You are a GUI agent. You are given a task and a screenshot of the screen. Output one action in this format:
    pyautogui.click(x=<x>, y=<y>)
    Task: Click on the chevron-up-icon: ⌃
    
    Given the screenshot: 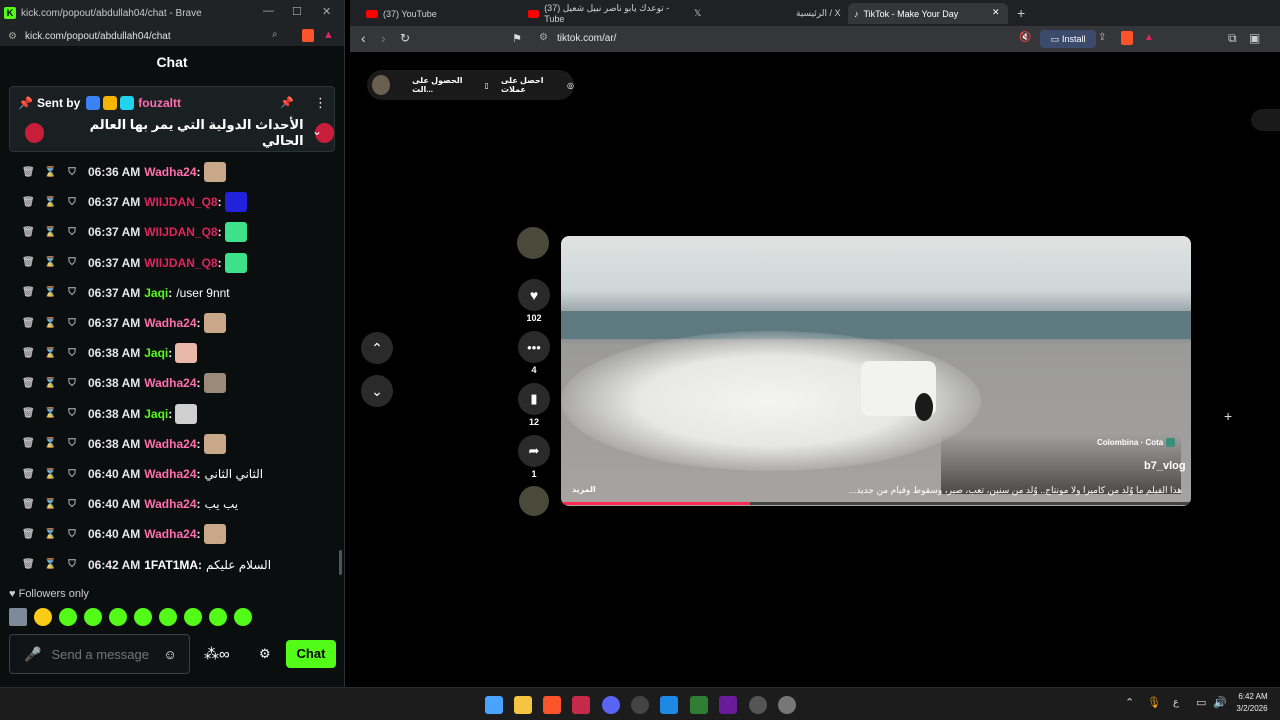 What is the action you would take?
    pyautogui.click(x=1129, y=702)
    